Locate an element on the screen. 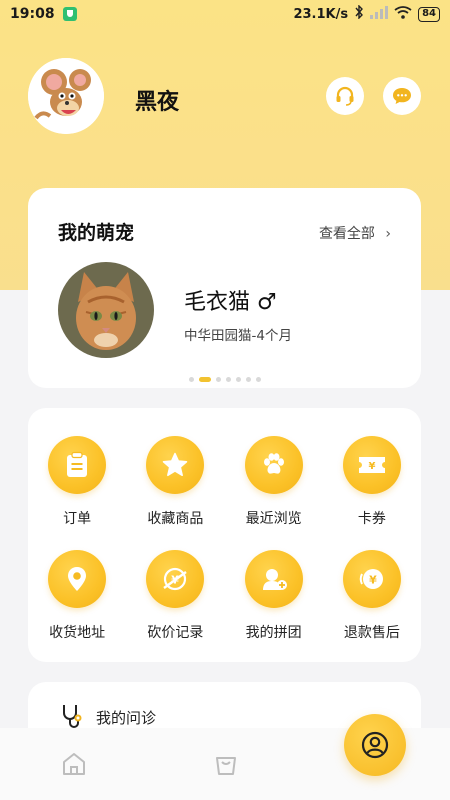 The image size is (450, 800). menu-item-address: 收货地址 is located at coordinates (77, 596).